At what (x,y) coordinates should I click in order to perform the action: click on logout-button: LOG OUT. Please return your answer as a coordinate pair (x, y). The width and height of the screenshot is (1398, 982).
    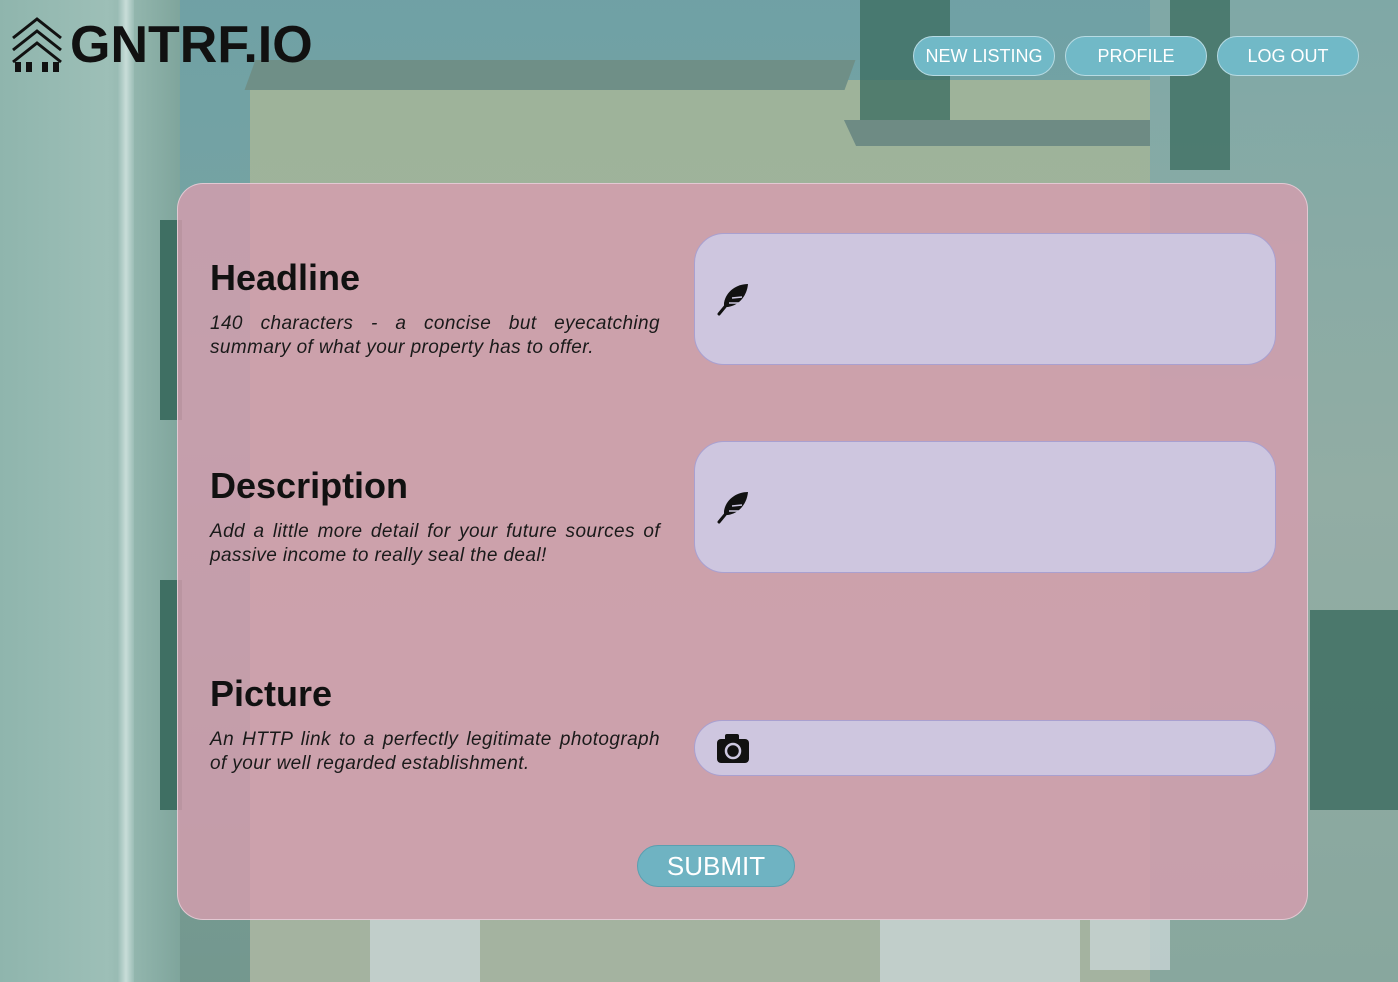
    Looking at the image, I should click on (1288, 56).